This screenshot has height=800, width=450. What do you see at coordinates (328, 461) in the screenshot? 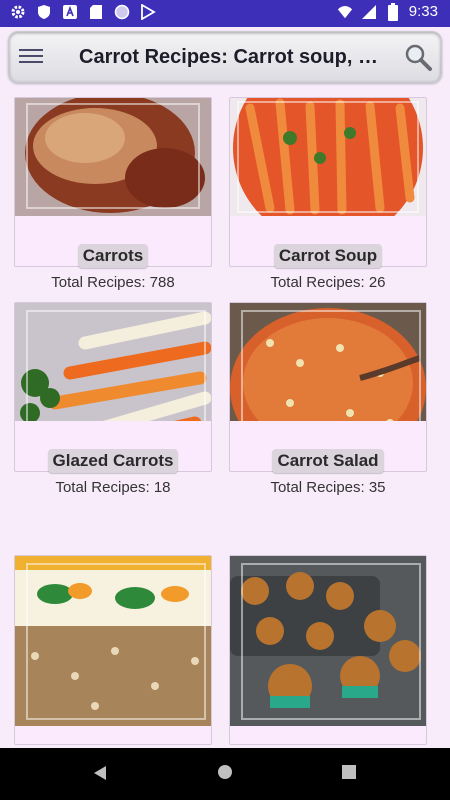
I see `category-name: Carrot Salad` at bounding box center [328, 461].